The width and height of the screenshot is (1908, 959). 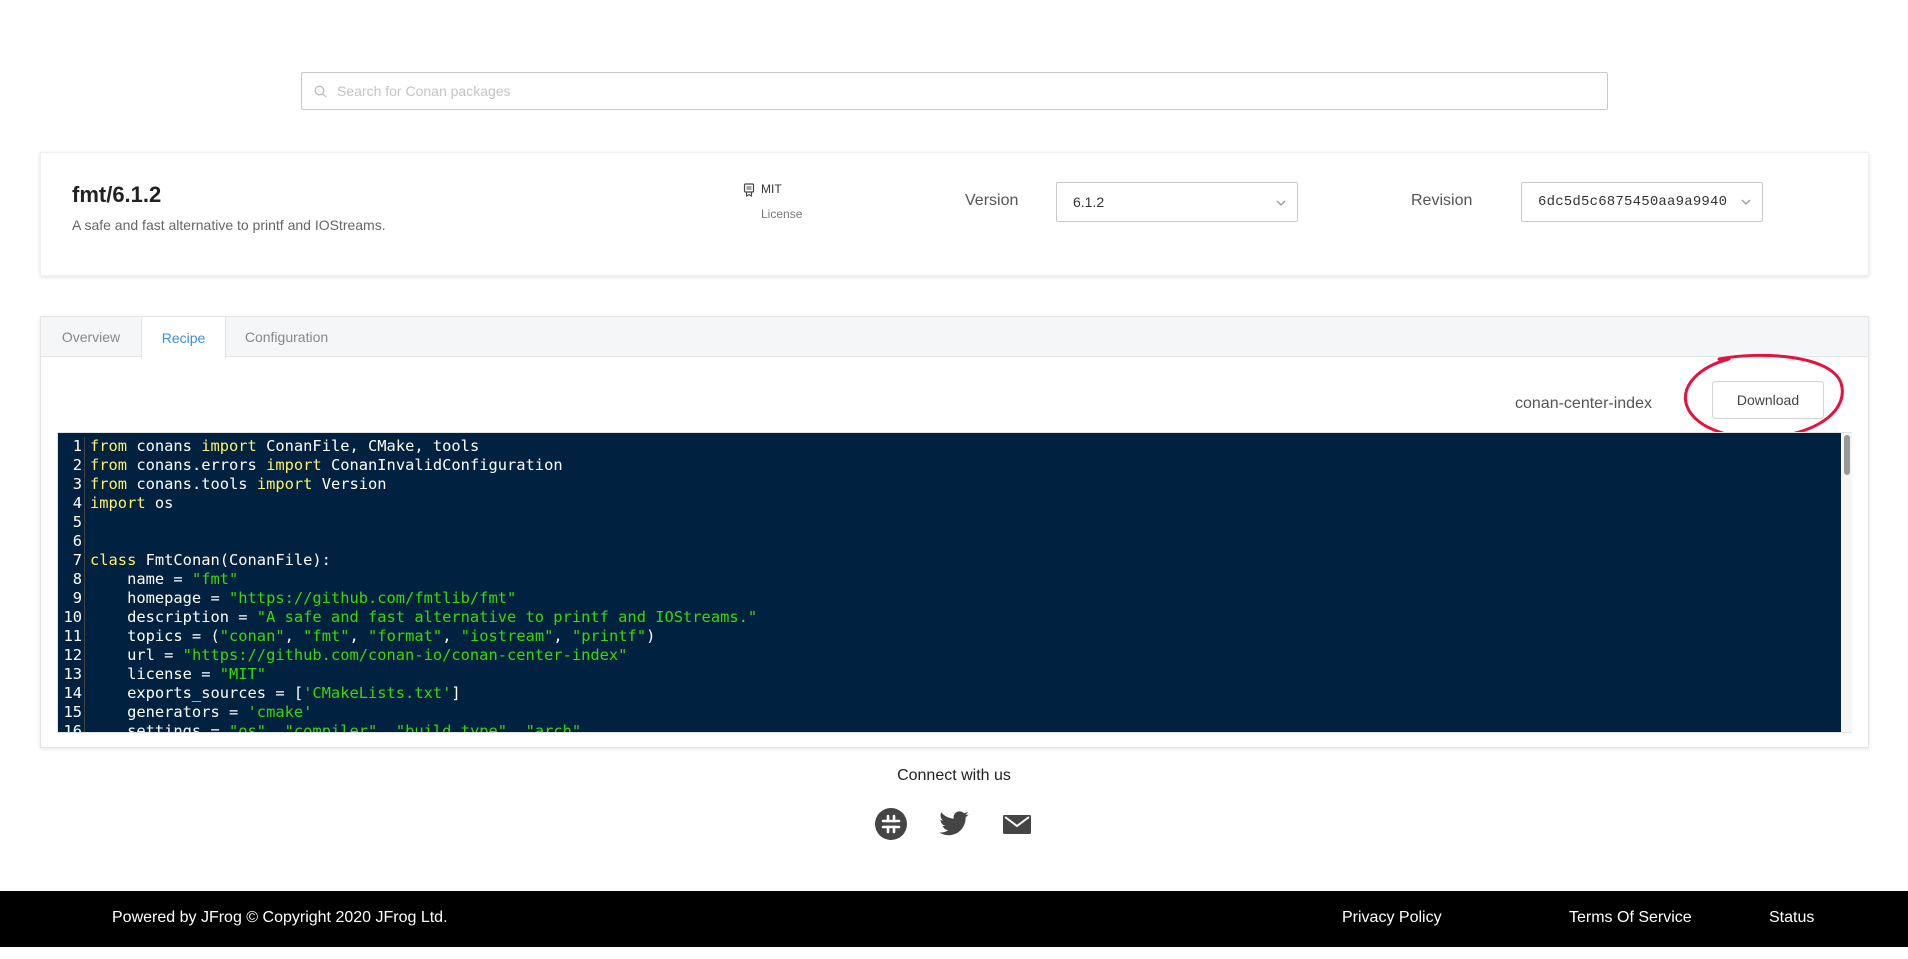 I want to click on code-token: ConanInvalidConfiguration, so click(x=442, y=465).